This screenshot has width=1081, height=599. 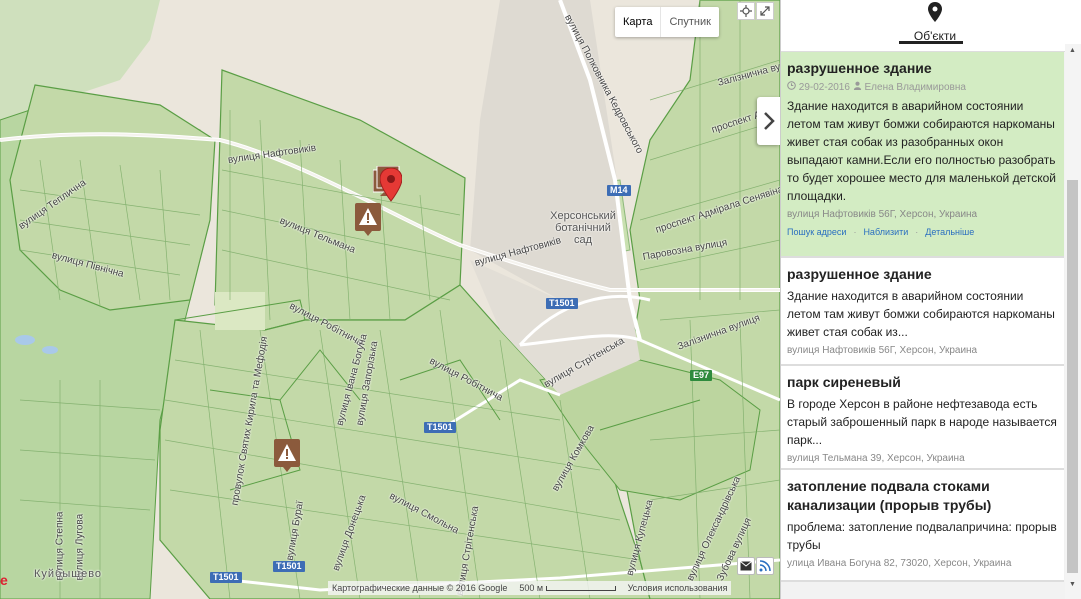 What do you see at coordinates (1072, 51) in the screenshot?
I see `scroll-up-icon: ▲` at bounding box center [1072, 51].